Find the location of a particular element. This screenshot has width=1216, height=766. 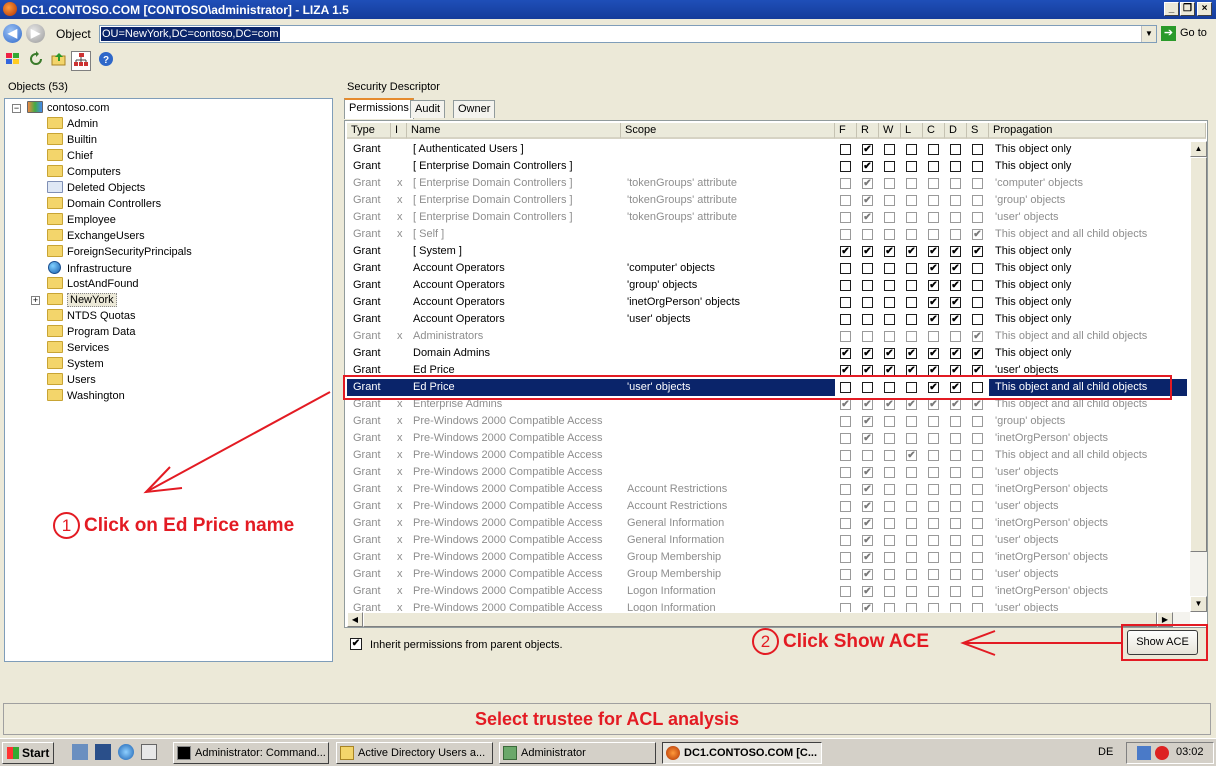

volume-muted-icon is located at coordinates (1162, 753).